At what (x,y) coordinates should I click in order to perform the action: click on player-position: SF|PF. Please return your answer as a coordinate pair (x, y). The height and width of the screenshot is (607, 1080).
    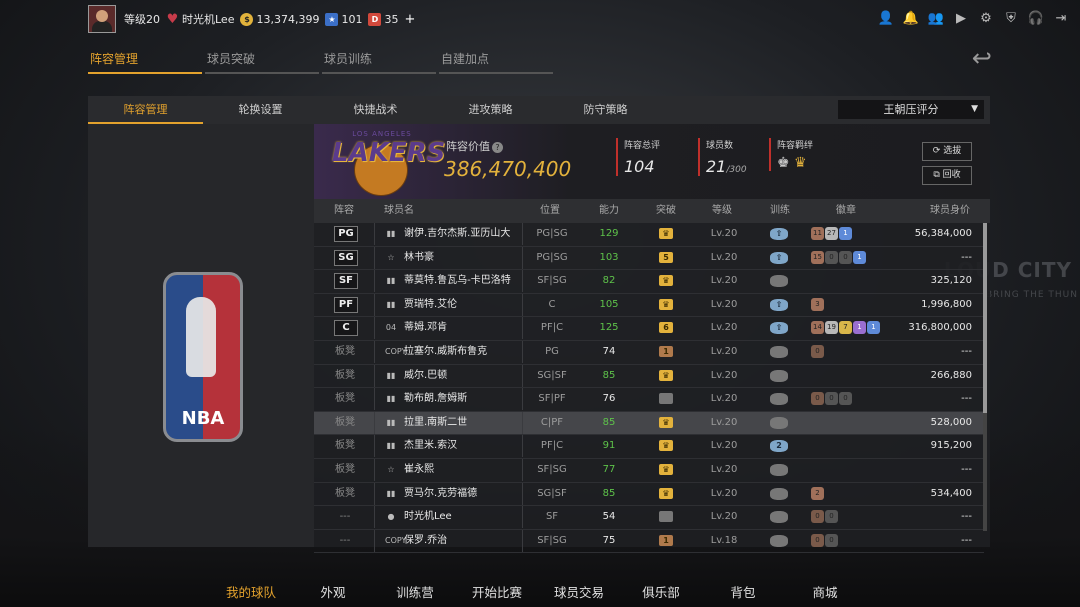
    Looking at the image, I should click on (552, 399).